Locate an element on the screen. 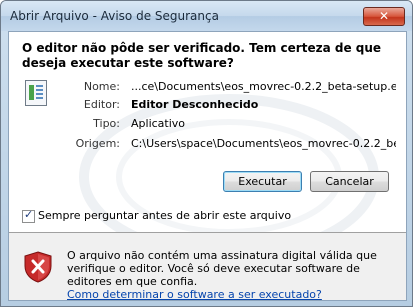  close-icon: ✕ is located at coordinates (384, 16).